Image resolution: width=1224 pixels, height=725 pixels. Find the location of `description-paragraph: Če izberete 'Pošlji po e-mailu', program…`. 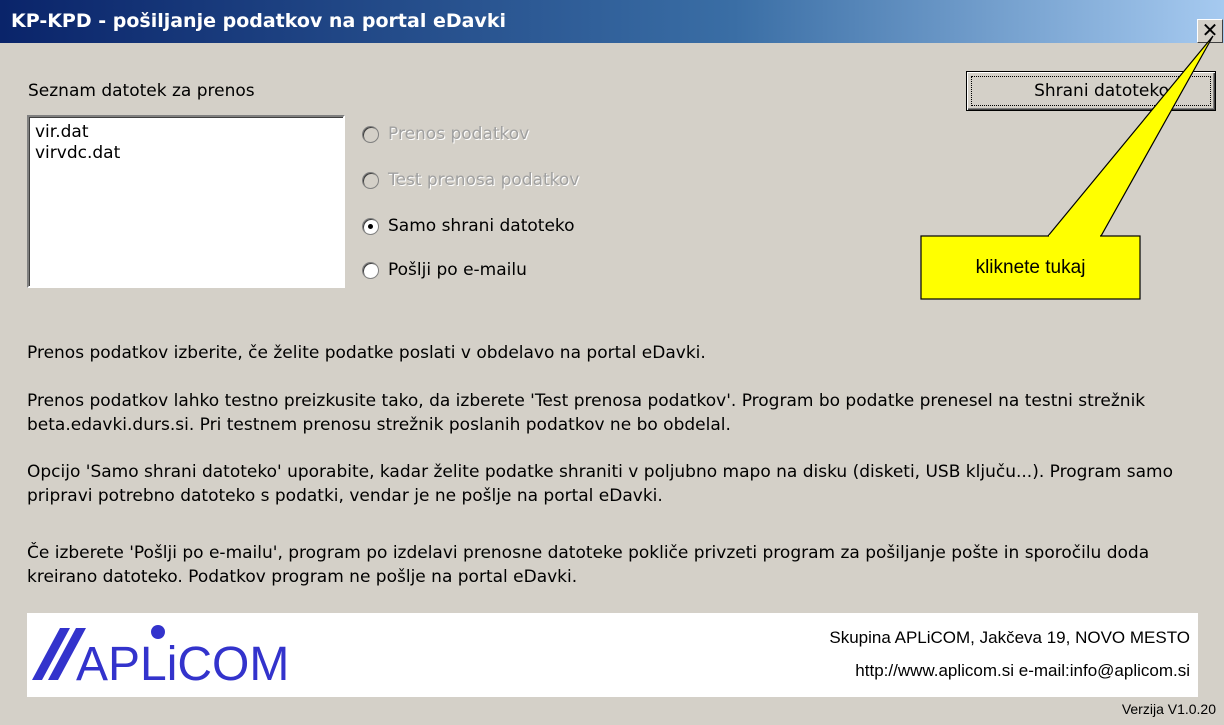

description-paragraph: Če izberete 'Pošlji po e-mailu', program… is located at coordinates (588, 565).